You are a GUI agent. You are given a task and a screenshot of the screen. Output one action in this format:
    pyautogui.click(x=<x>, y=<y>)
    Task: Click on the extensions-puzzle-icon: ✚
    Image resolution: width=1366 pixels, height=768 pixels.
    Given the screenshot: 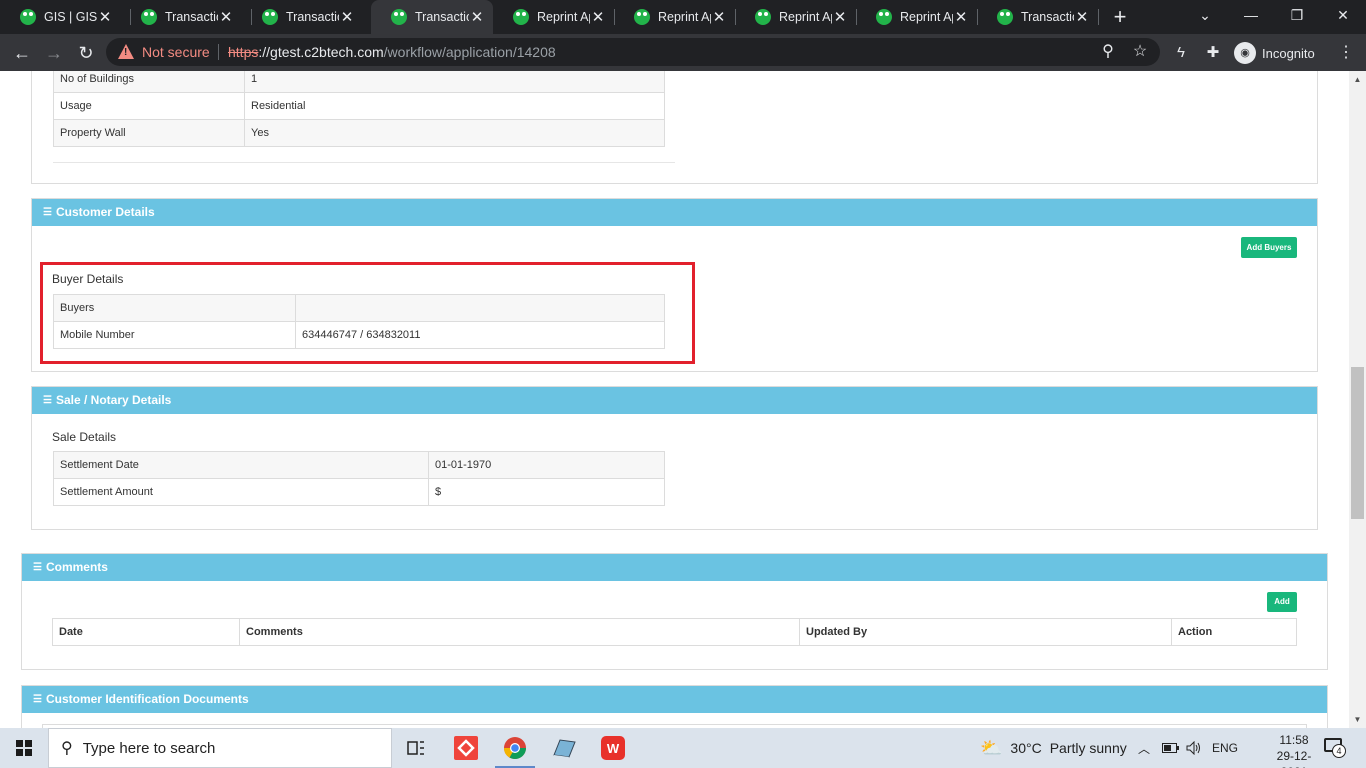 What is the action you would take?
    pyautogui.click(x=1213, y=53)
    